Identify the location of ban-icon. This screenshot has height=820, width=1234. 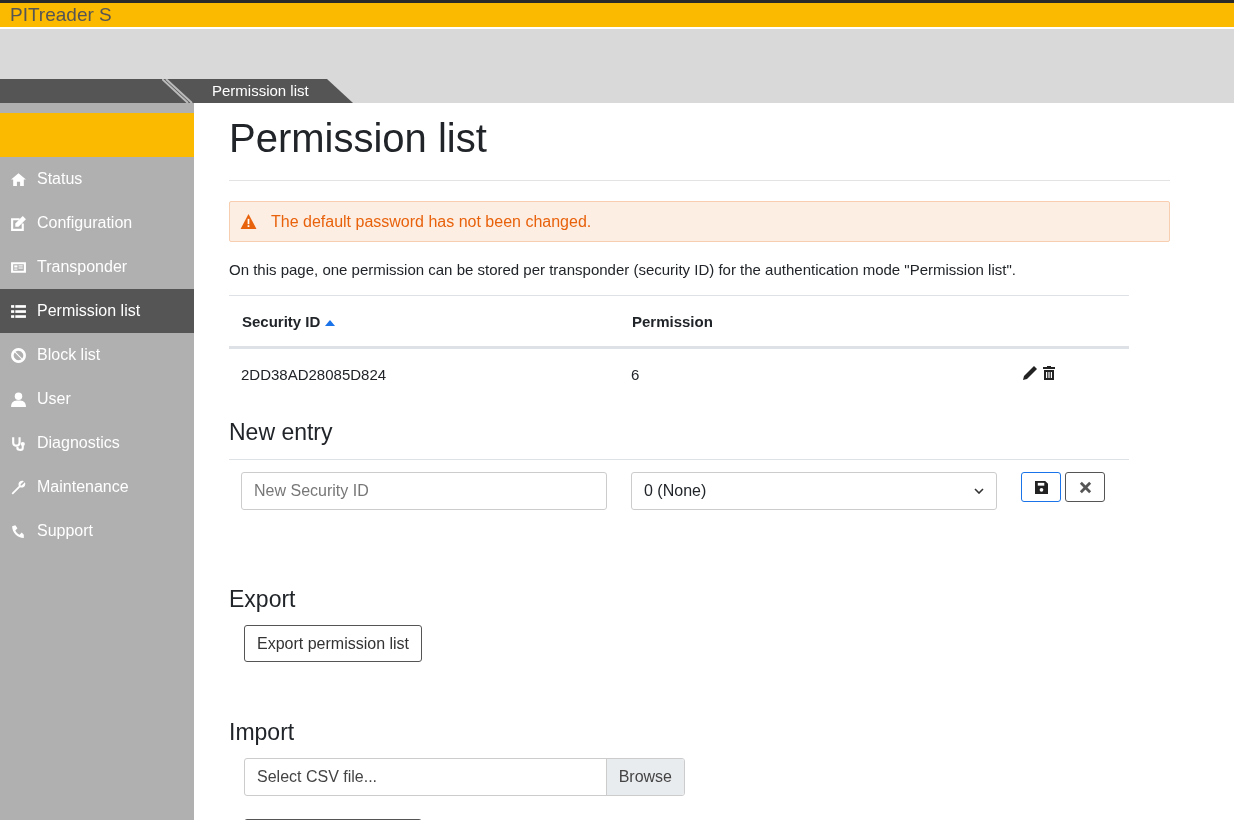
(18, 355).